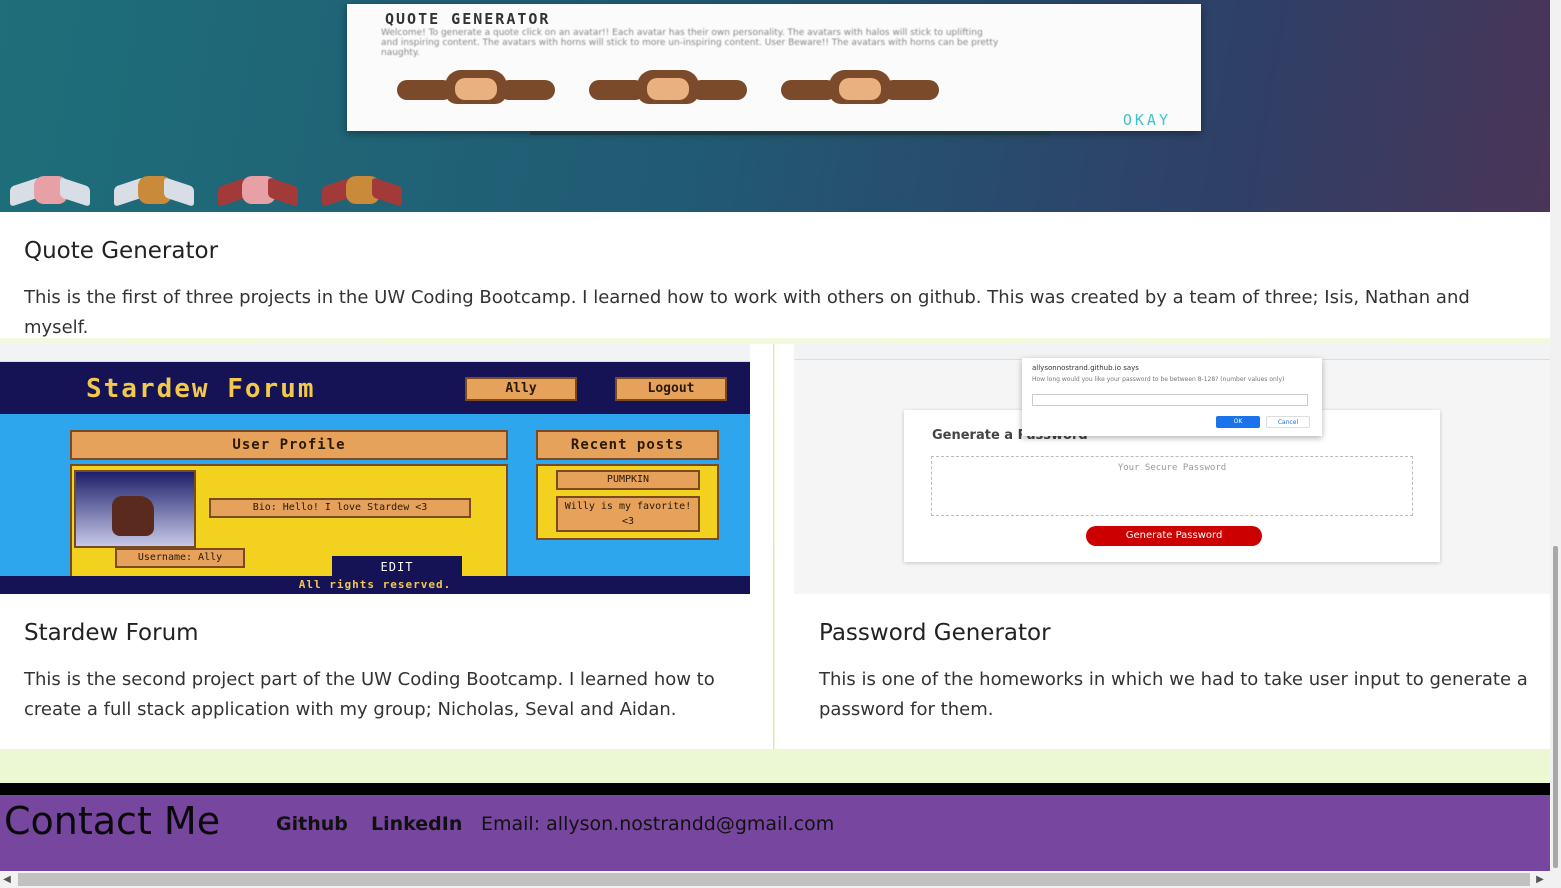 This screenshot has width=1561, height=888. I want to click on generate-password-button: Generate Password, so click(1174, 536).